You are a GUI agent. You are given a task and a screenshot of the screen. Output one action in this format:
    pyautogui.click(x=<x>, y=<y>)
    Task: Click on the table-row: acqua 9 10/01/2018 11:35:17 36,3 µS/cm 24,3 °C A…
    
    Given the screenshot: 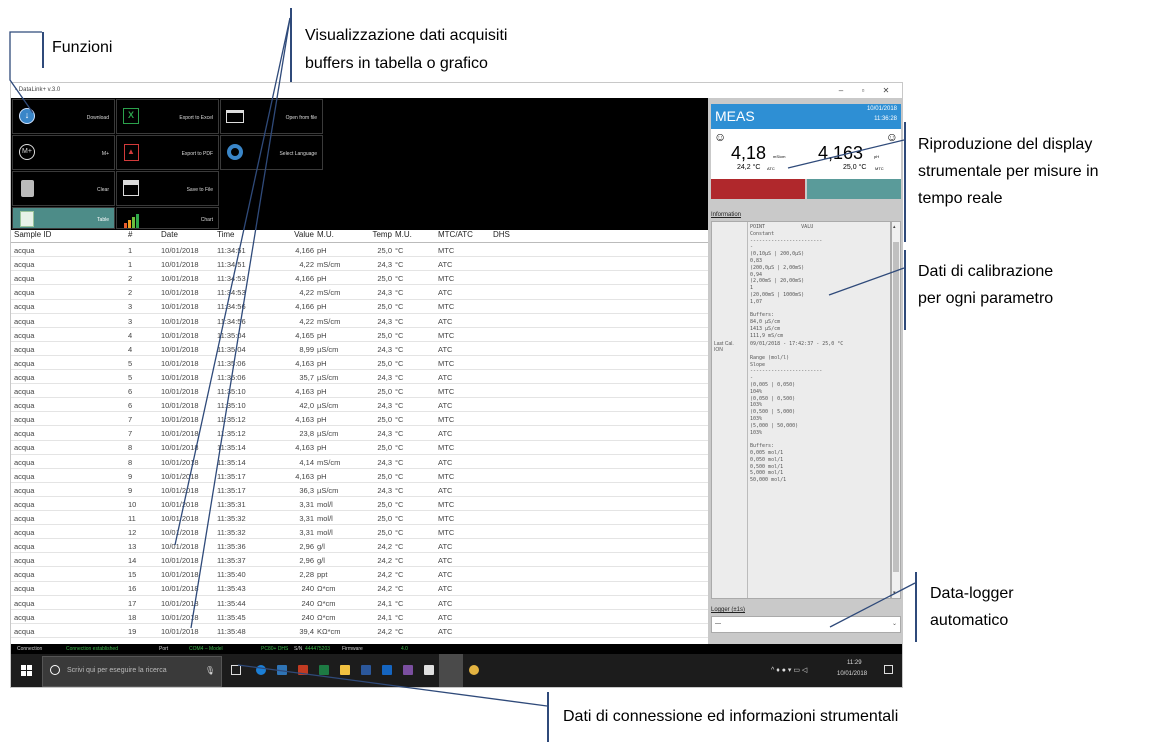 What is the action you would take?
    pyautogui.click(x=359, y=490)
    